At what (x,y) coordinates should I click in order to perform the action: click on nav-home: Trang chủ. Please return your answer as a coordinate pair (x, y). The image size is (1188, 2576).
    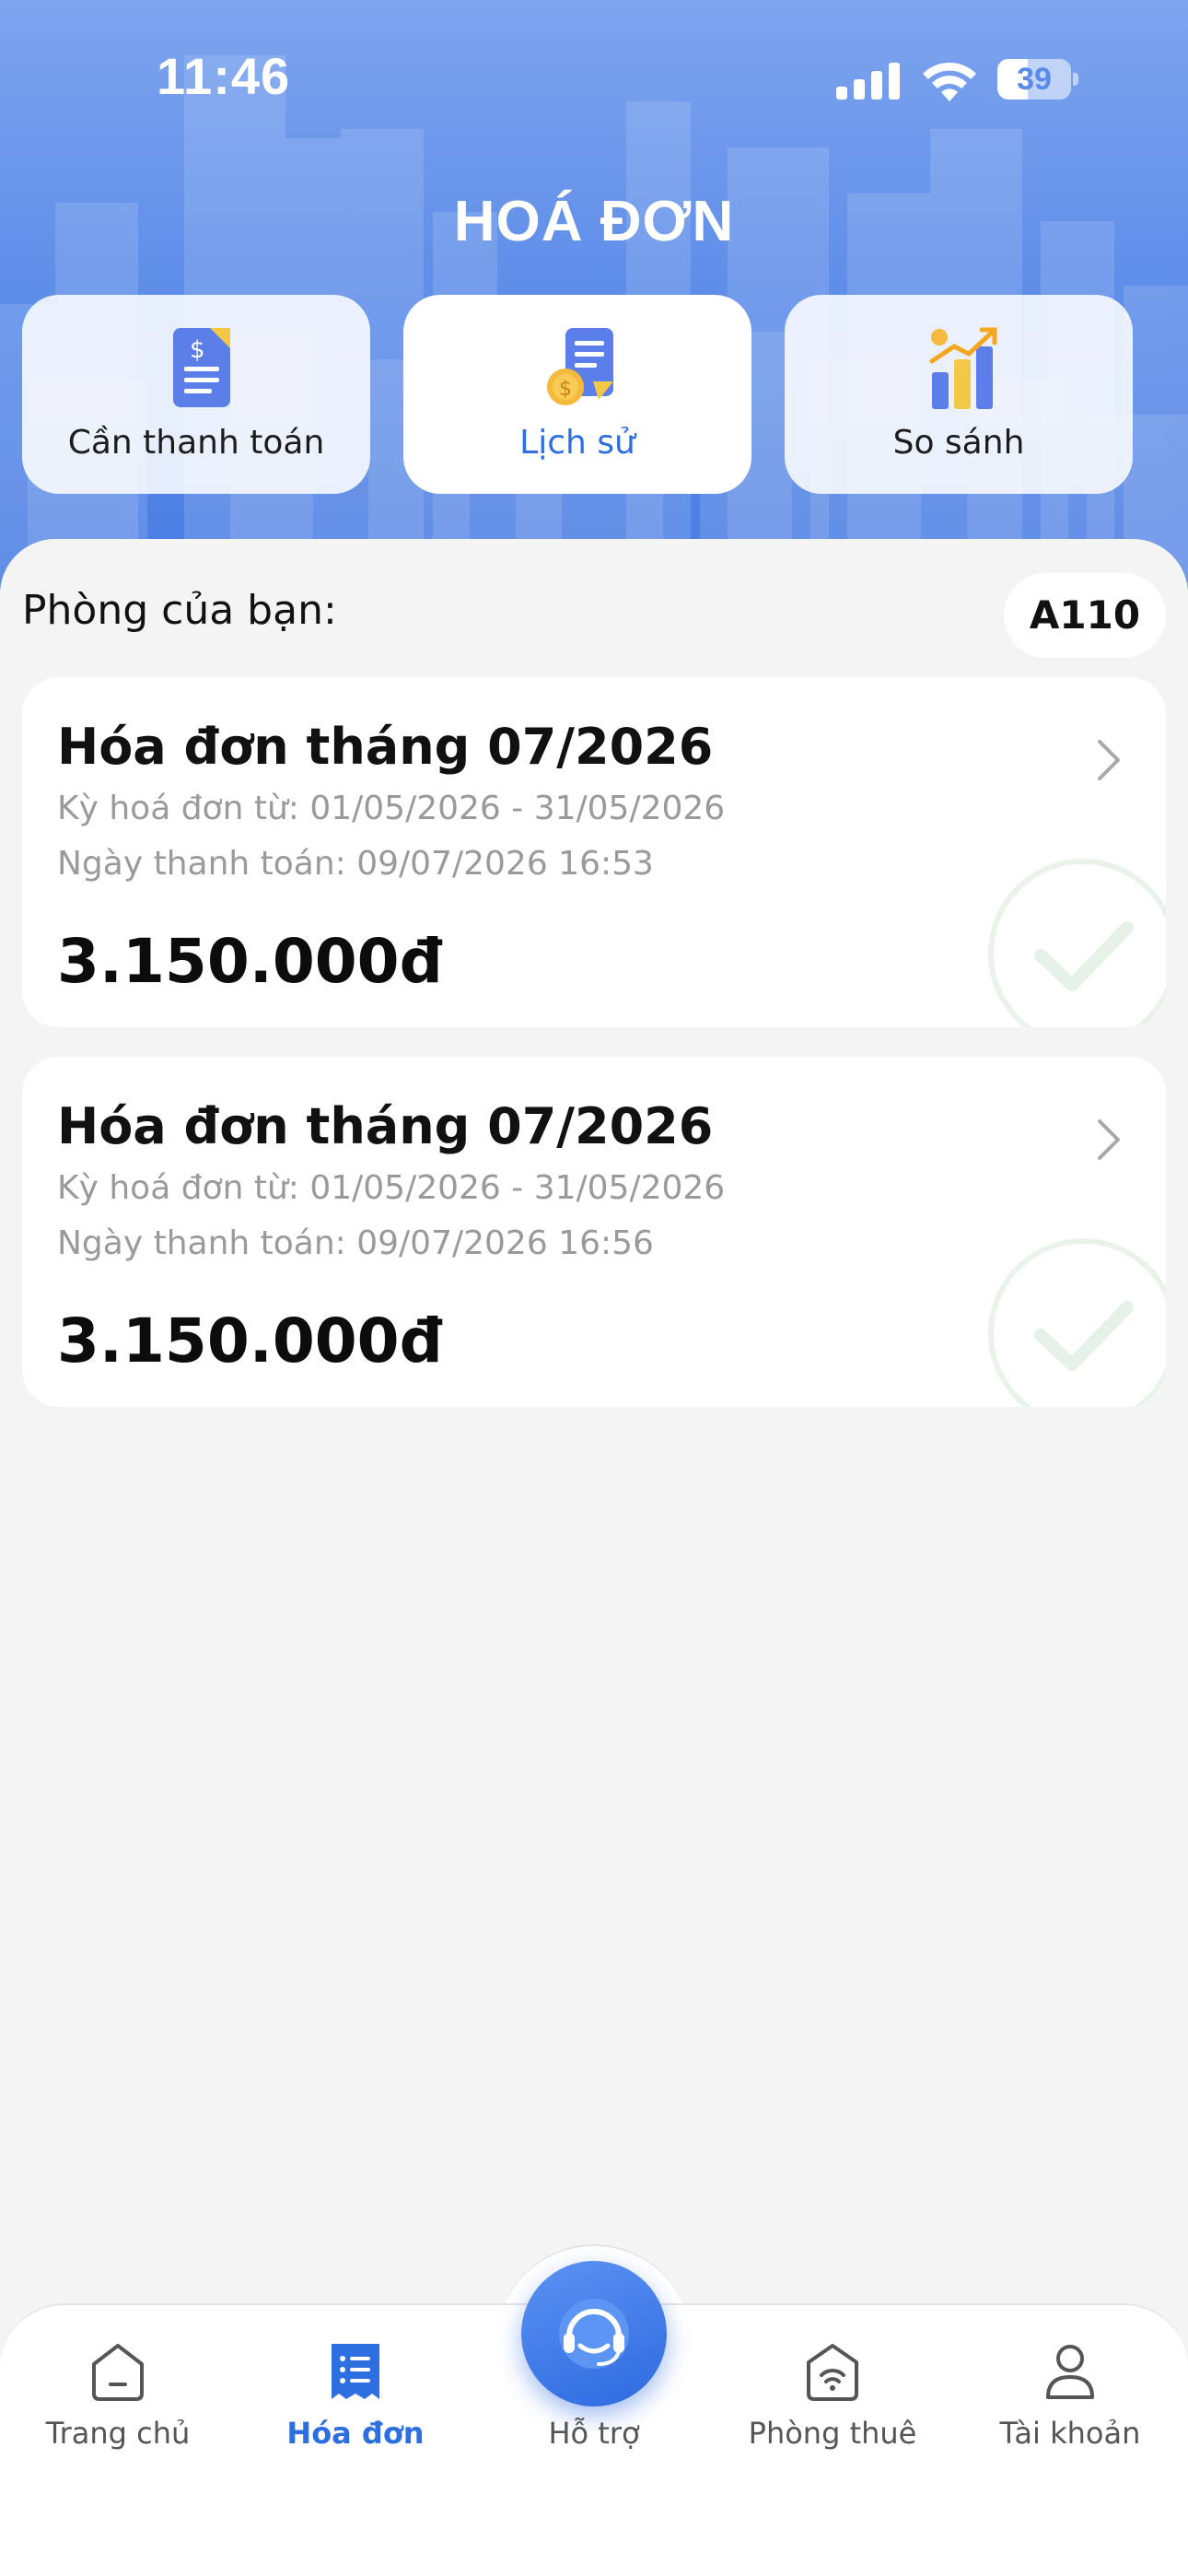
    Looking at the image, I should click on (117, 2409).